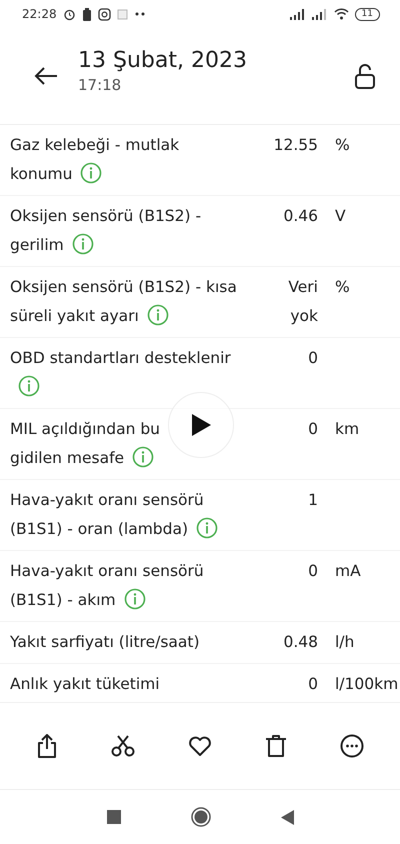 This screenshot has height=844, width=400. I want to click on battery-saver-icon, so click(87, 14).